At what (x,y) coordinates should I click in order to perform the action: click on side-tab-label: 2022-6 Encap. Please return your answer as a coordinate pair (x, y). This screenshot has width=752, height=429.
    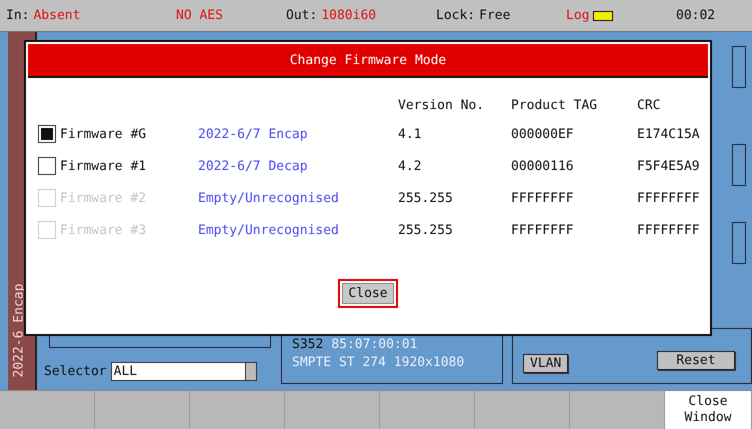
    Looking at the image, I should click on (19, 323).